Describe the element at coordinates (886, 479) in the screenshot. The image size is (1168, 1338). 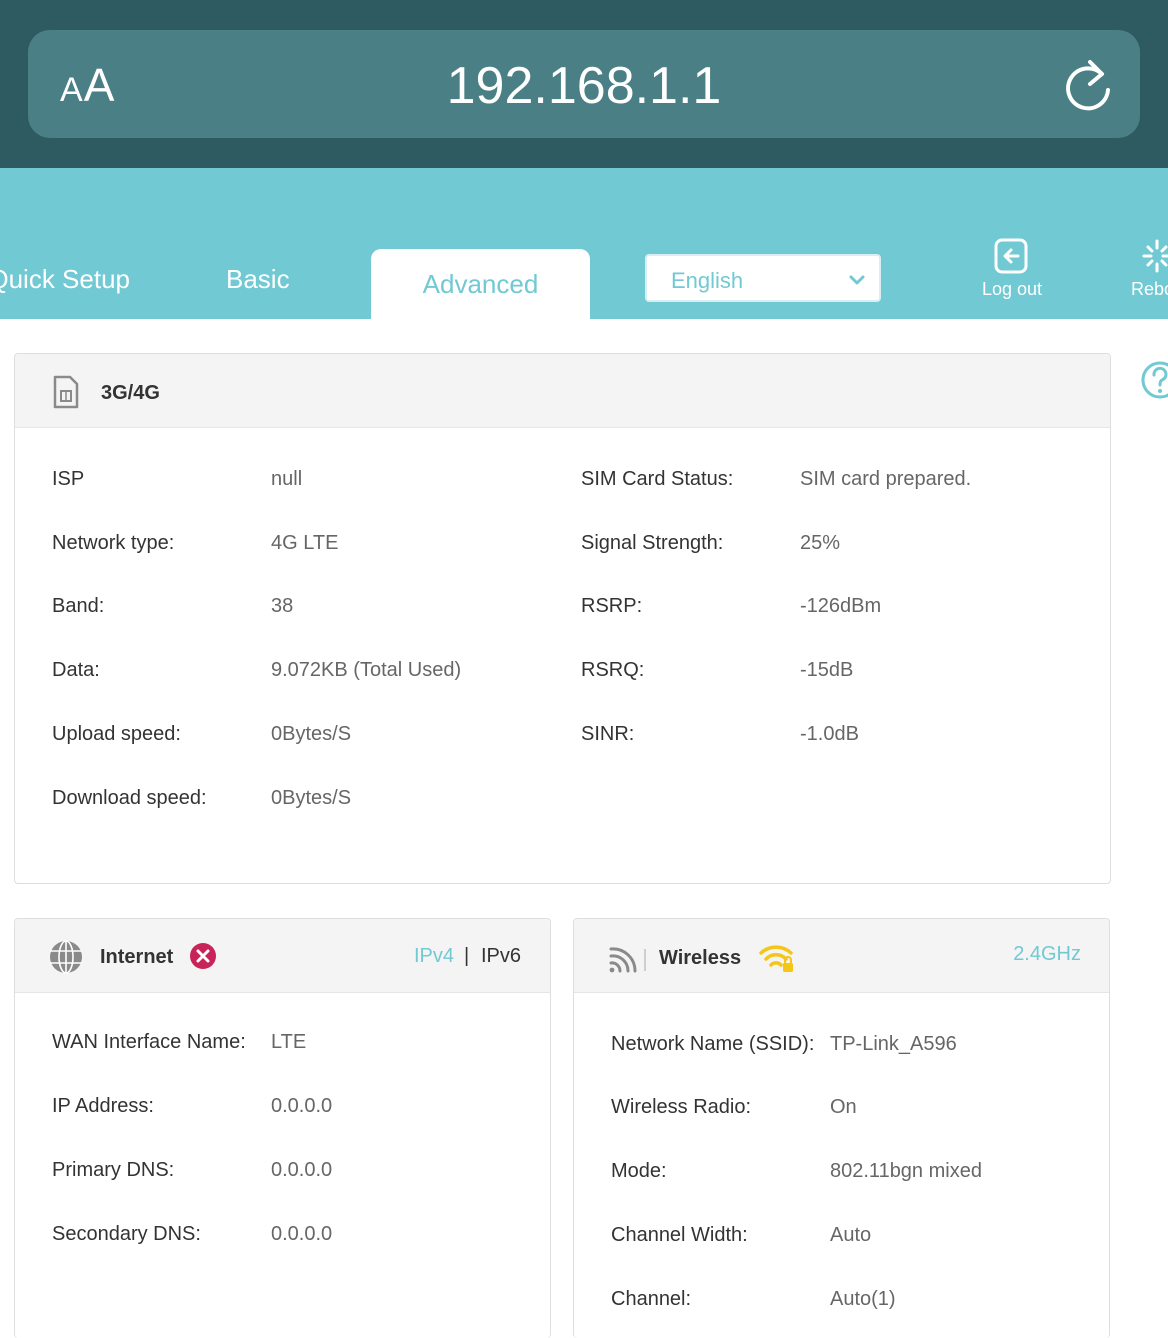
I see `sim-status-value: SIM card prepared.` at that location.